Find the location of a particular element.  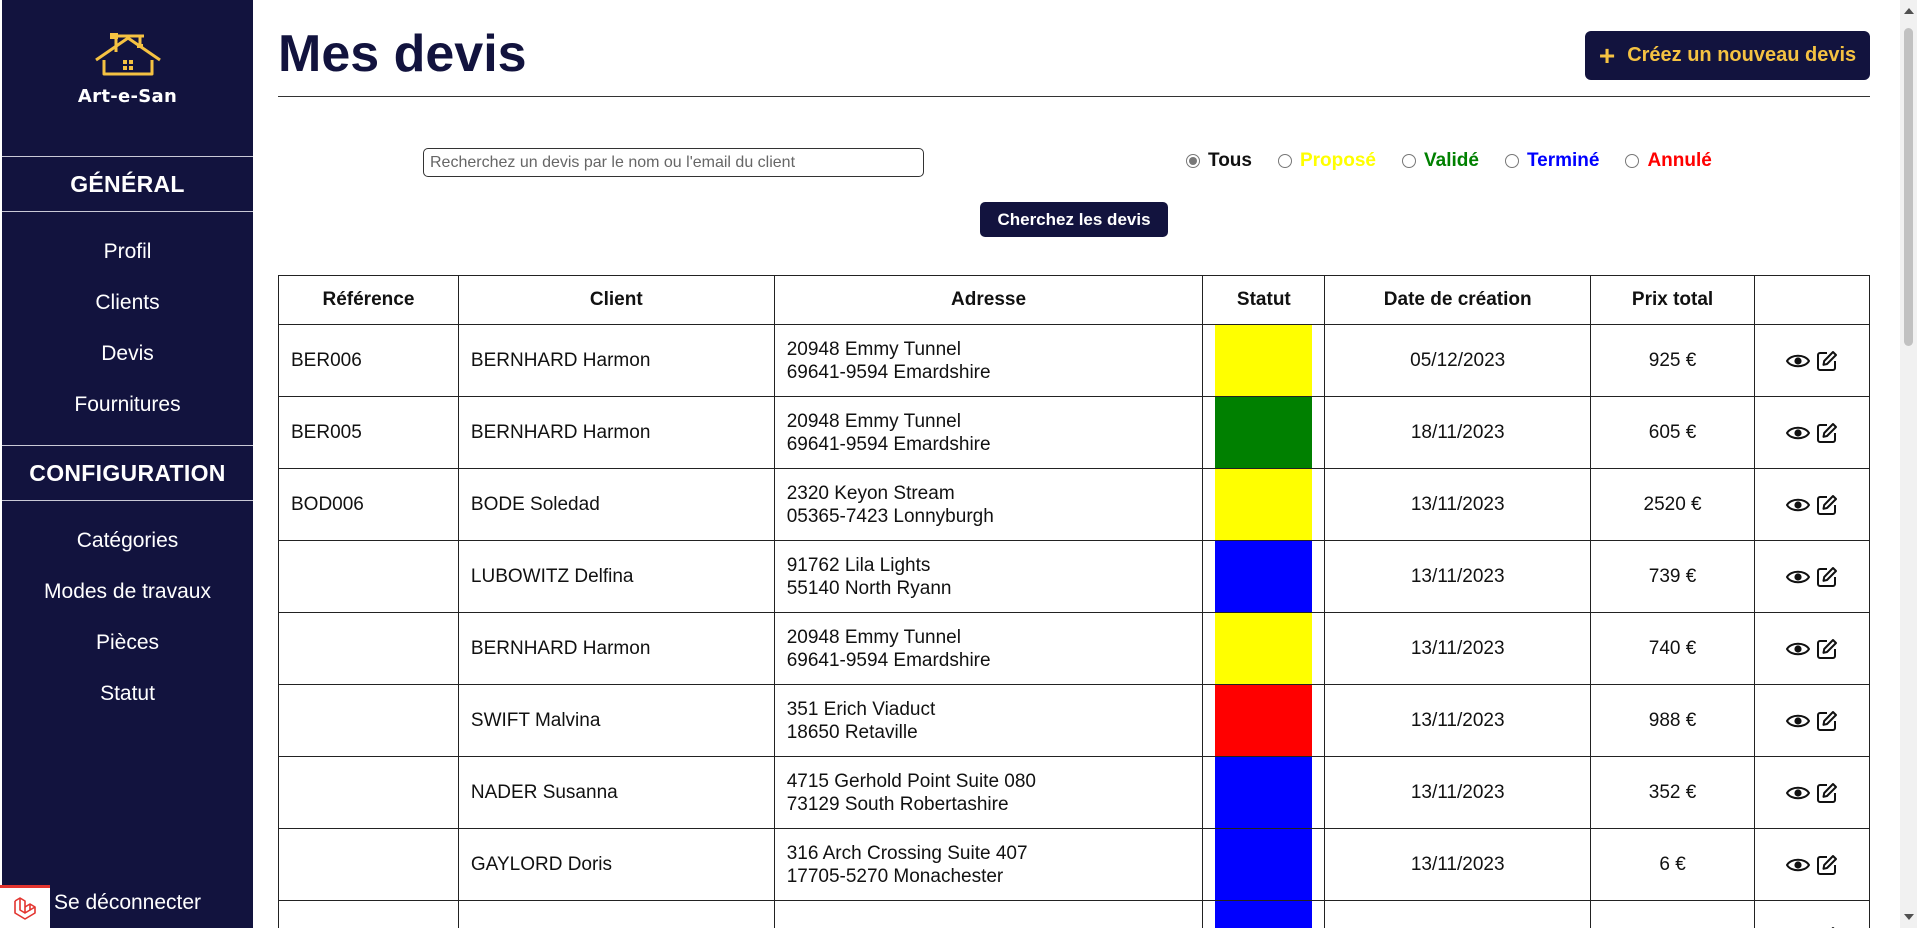

new-devis-button: + Créez un nouveau devis is located at coordinates (1727, 55).